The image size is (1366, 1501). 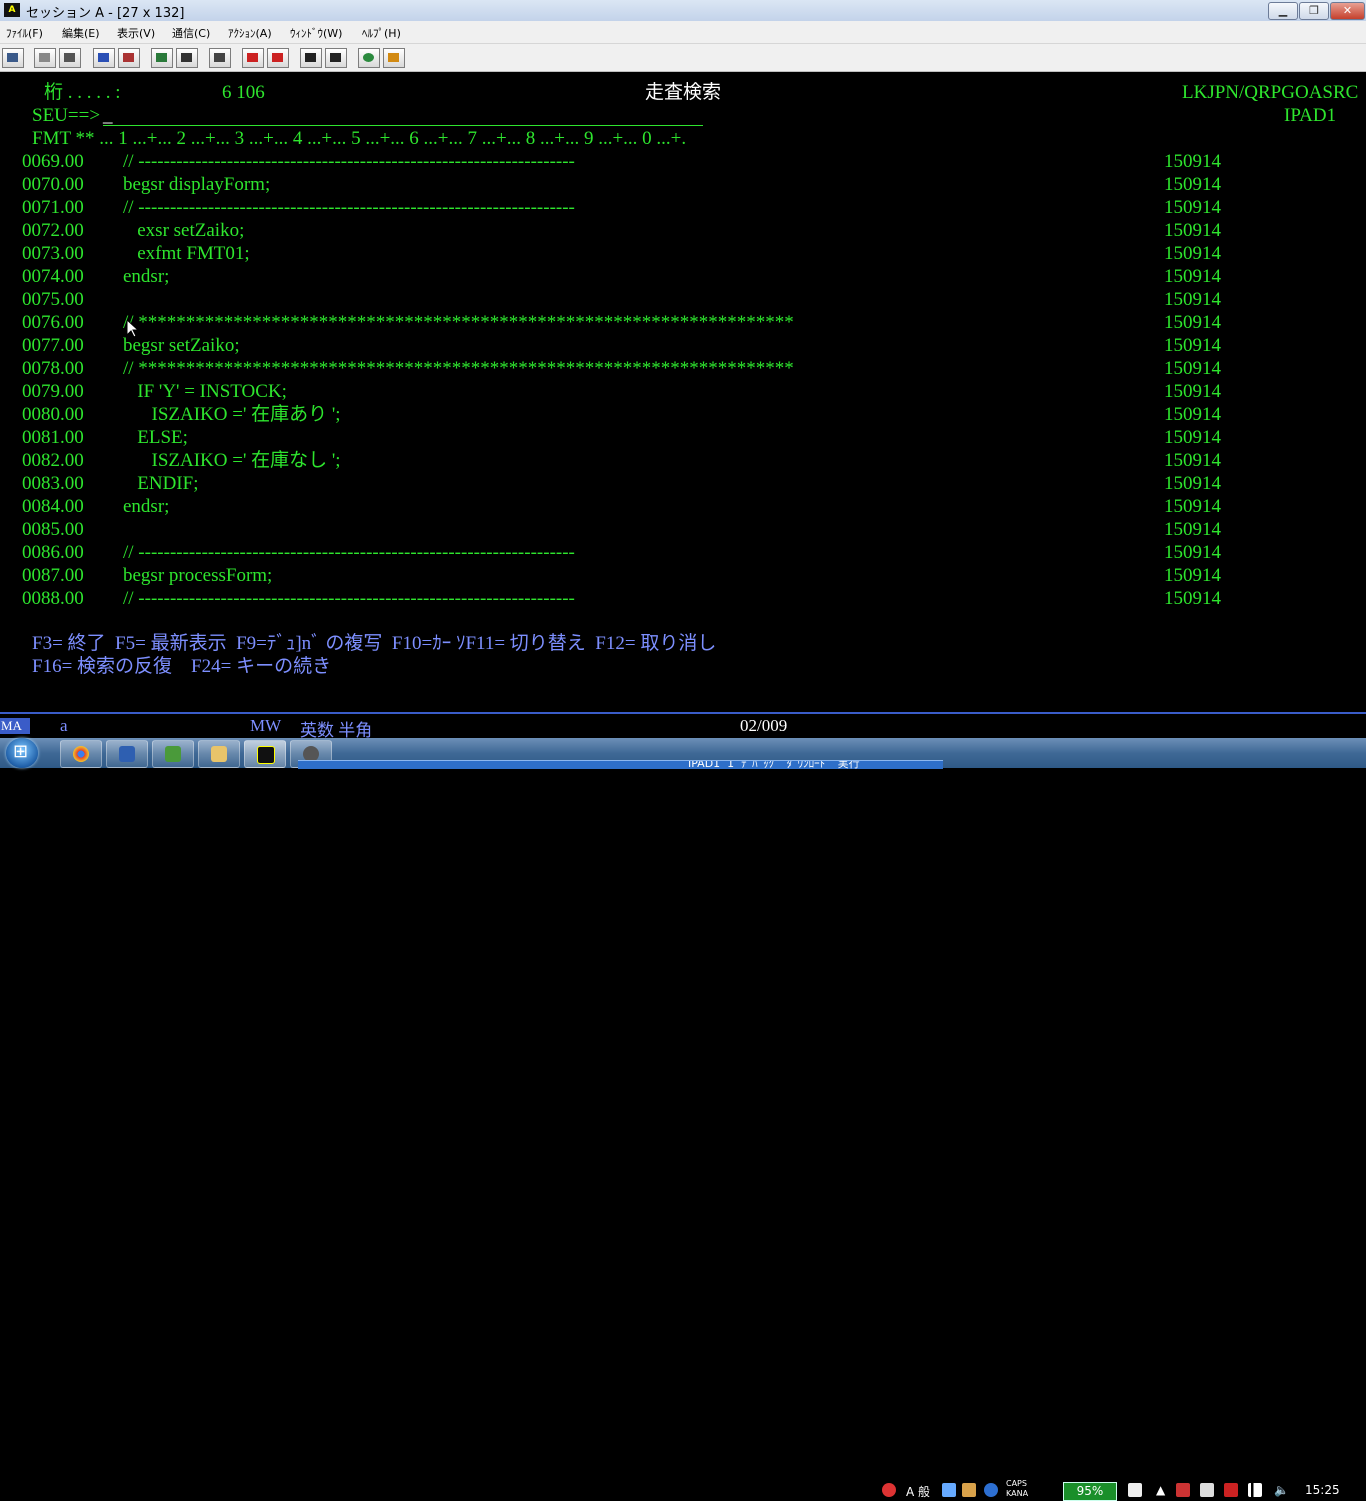 I want to click on column-value: 6 106, so click(x=243, y=92).